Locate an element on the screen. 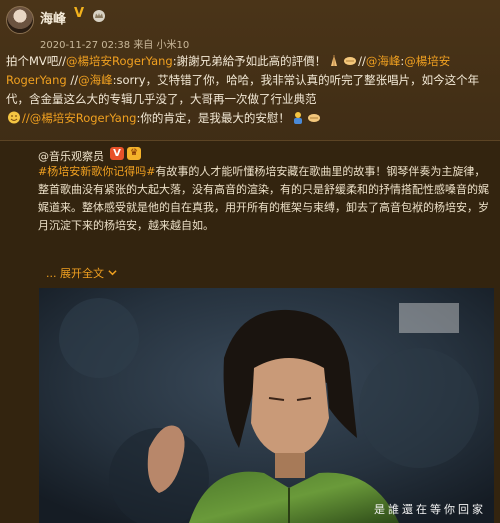  pray-emoji-icon is located at coordinates (334, 60).